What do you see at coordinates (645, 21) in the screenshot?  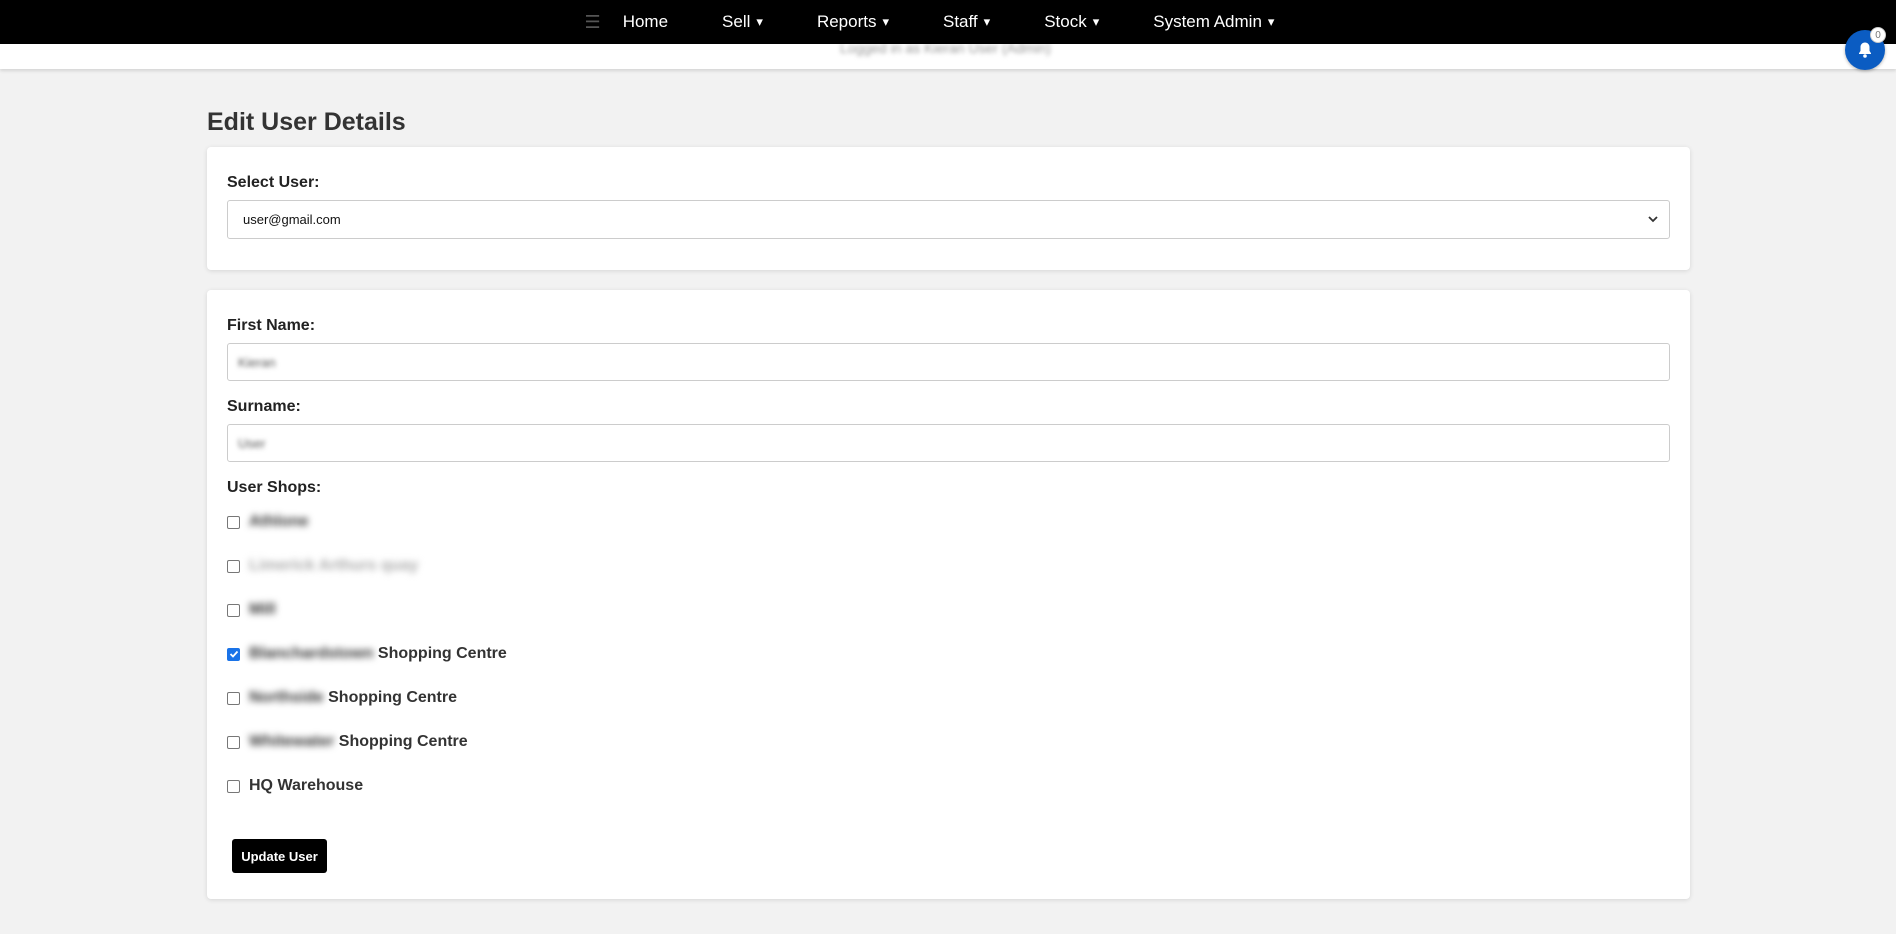 I see `nav-home-label: Home` at bounding box center [645, 21].